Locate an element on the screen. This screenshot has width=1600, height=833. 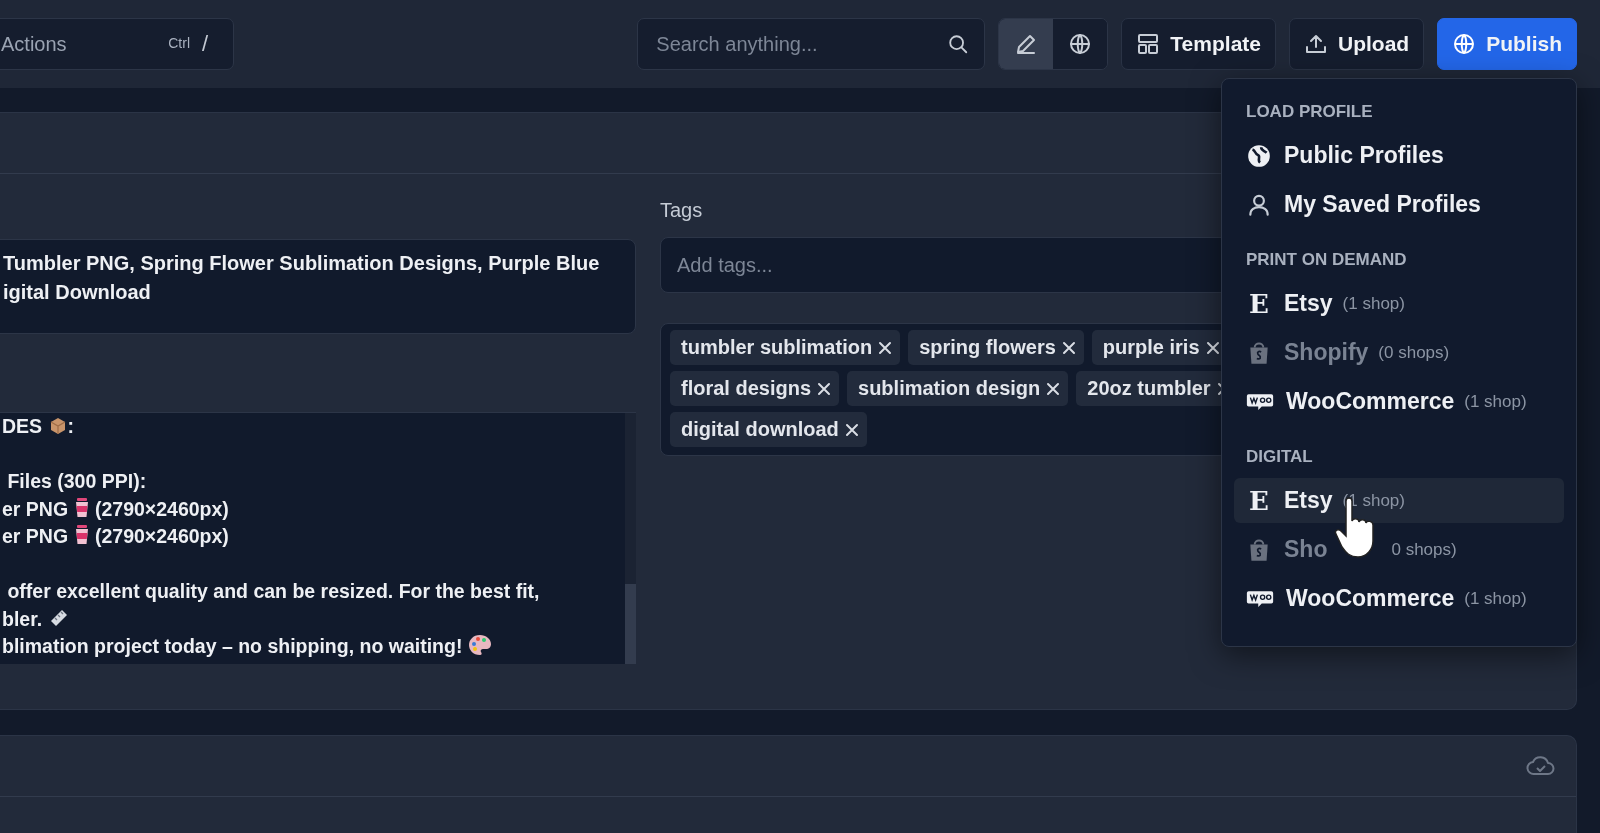
template-button: Template is located at coordinates (1198, 44).